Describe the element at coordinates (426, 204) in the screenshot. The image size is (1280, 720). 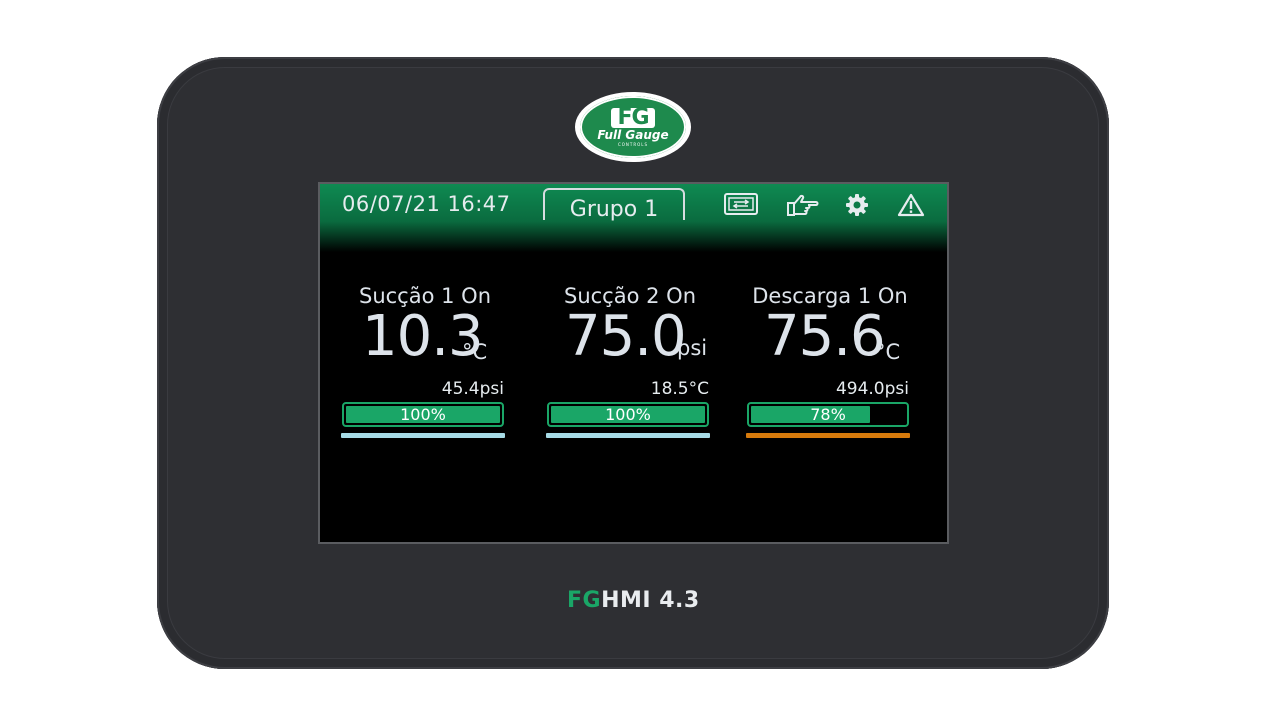
I see `date-time: 06/07/21 16:47` at that location.